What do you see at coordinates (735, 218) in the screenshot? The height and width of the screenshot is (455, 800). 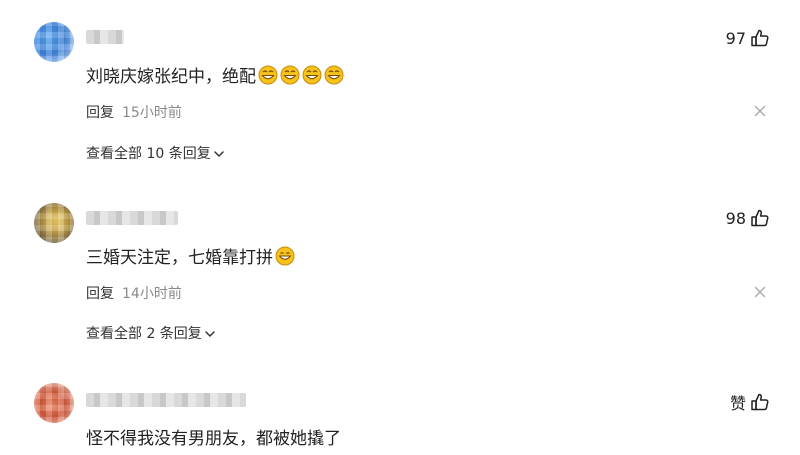 I see `like-count: 98` at bounding box center [735, 218].